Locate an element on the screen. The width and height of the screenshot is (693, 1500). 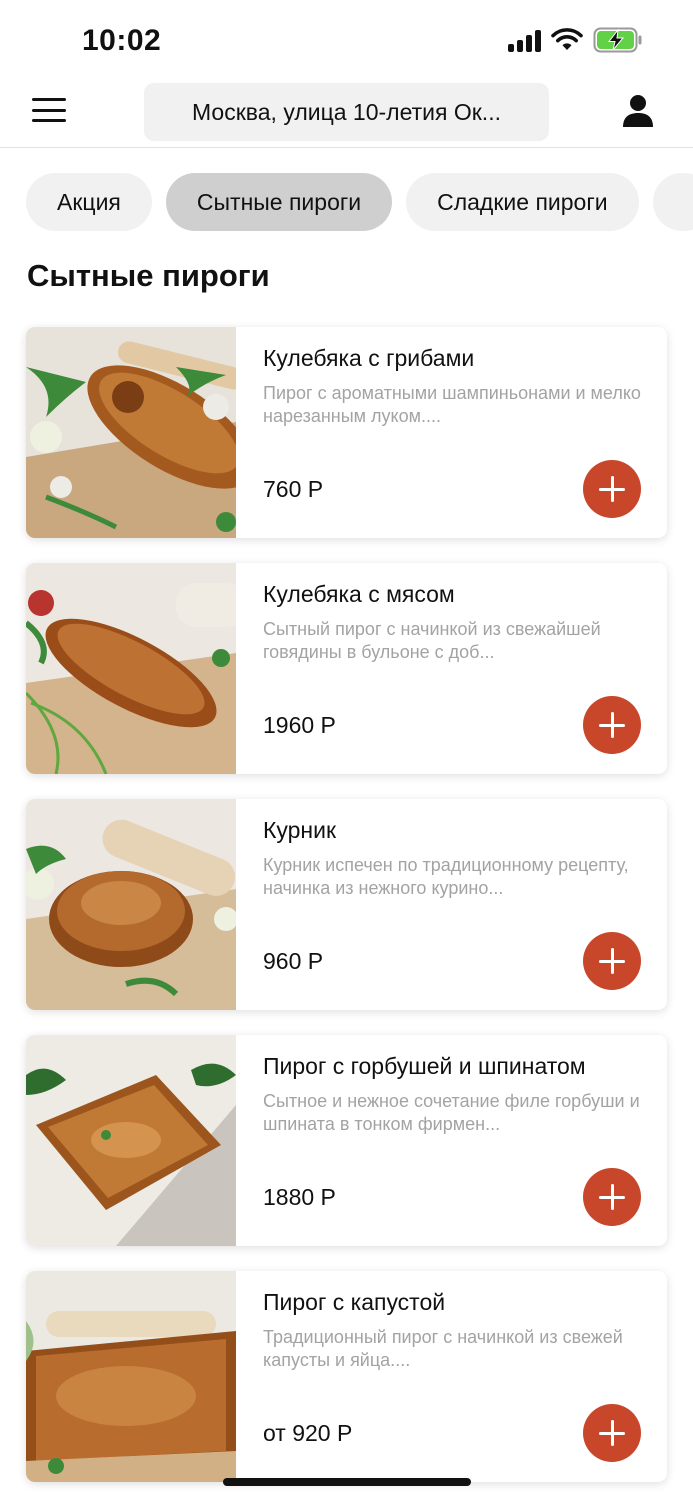
status-icons is located at coordinates (575, 40).